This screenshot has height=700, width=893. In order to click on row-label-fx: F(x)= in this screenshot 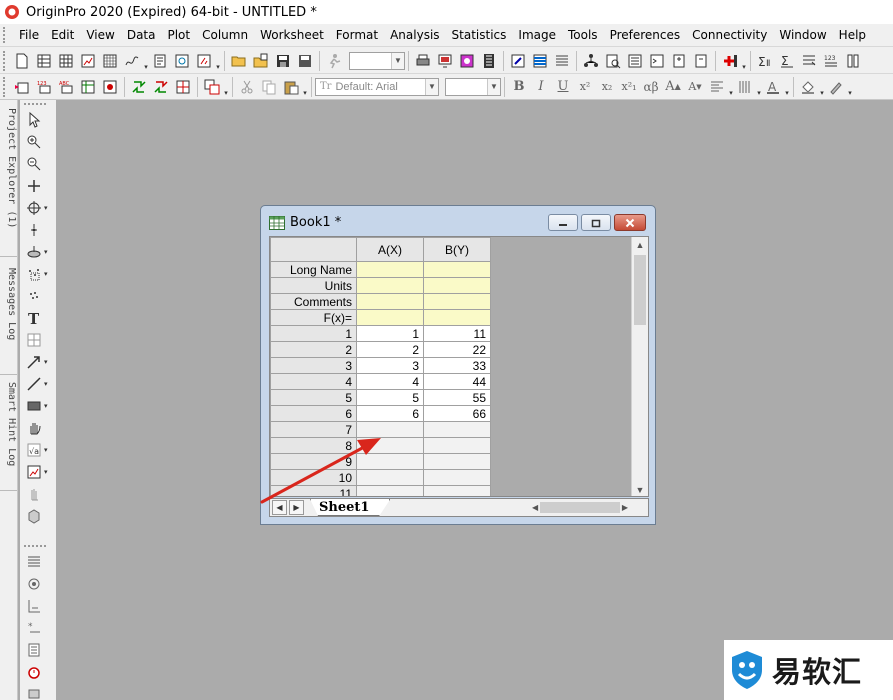, I will do `click(313, 317)`.